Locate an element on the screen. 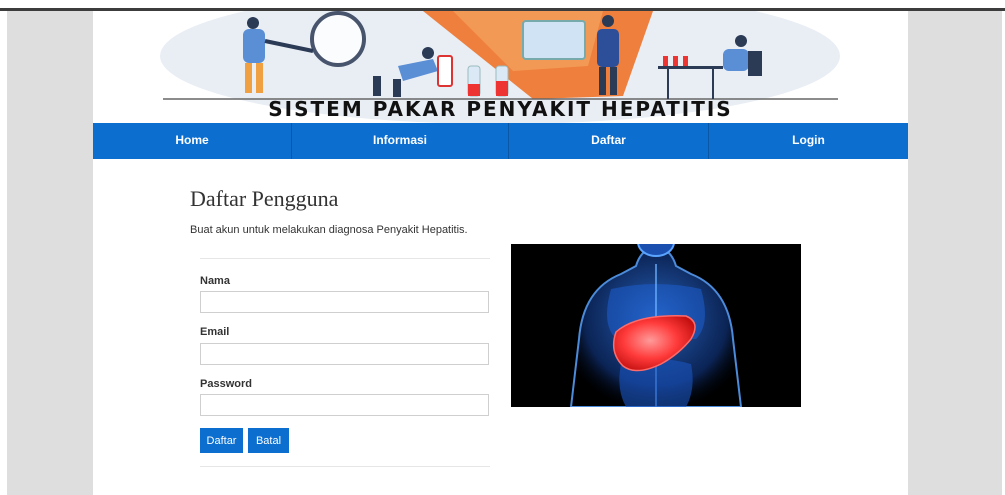  password-label: Password is located at coordinates (226, 384).